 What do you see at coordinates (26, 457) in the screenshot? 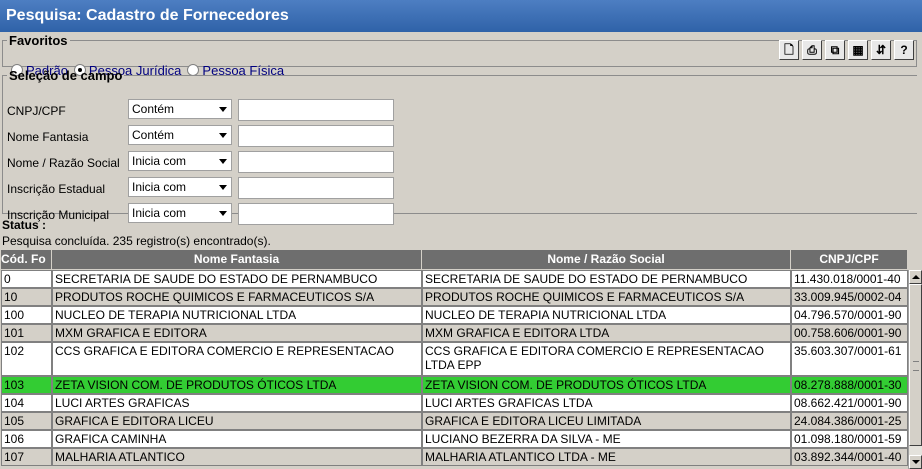
I see `table-cell: 107` at bounding box center [26, 457].